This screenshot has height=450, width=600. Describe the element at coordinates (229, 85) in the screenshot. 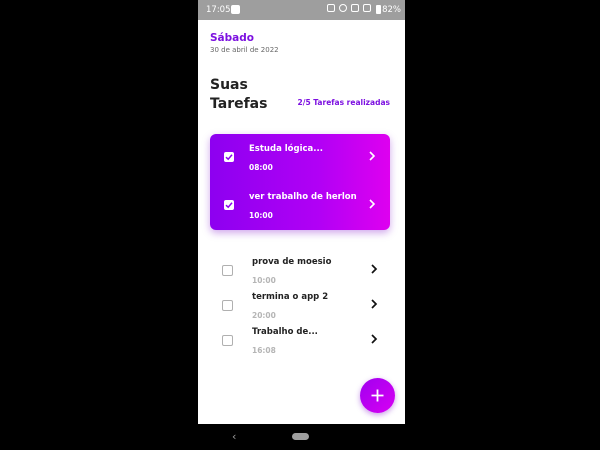

I see `page-title-line1: Suas` at that location.